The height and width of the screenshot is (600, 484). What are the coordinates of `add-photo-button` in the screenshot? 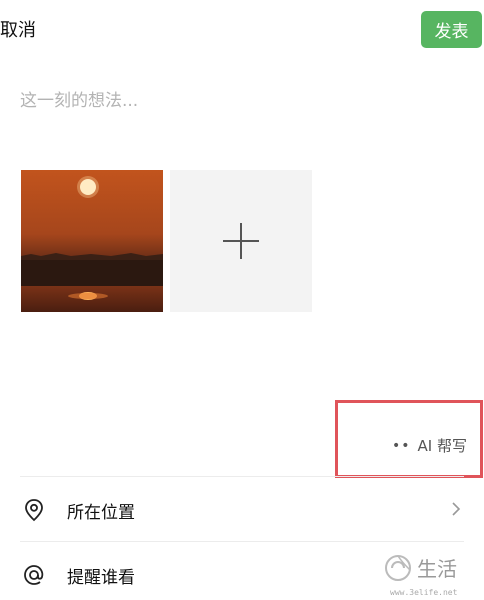 It's located at (241, 241).